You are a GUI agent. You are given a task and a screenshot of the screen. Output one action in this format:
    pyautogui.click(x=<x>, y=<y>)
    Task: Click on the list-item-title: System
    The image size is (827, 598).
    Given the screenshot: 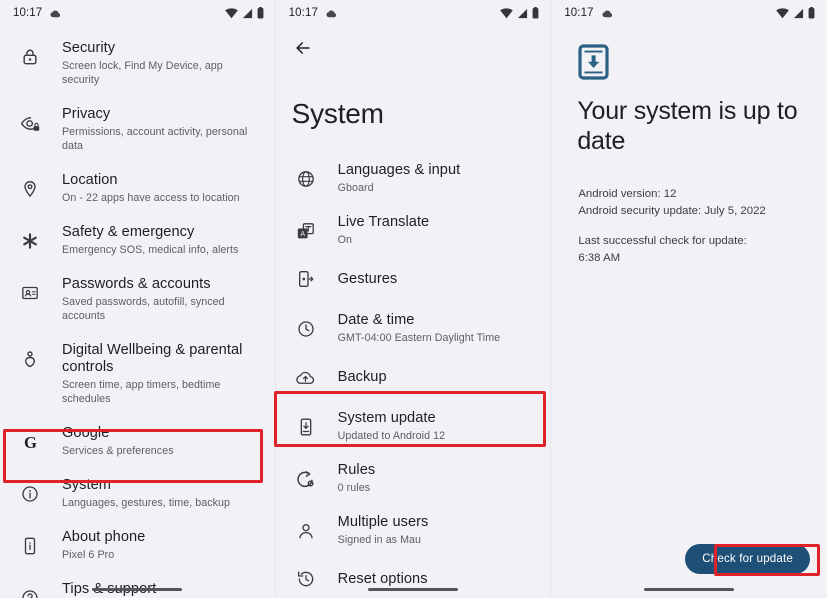 What is the action you would take?
    pyautogui.click(x=86, y=485)
    